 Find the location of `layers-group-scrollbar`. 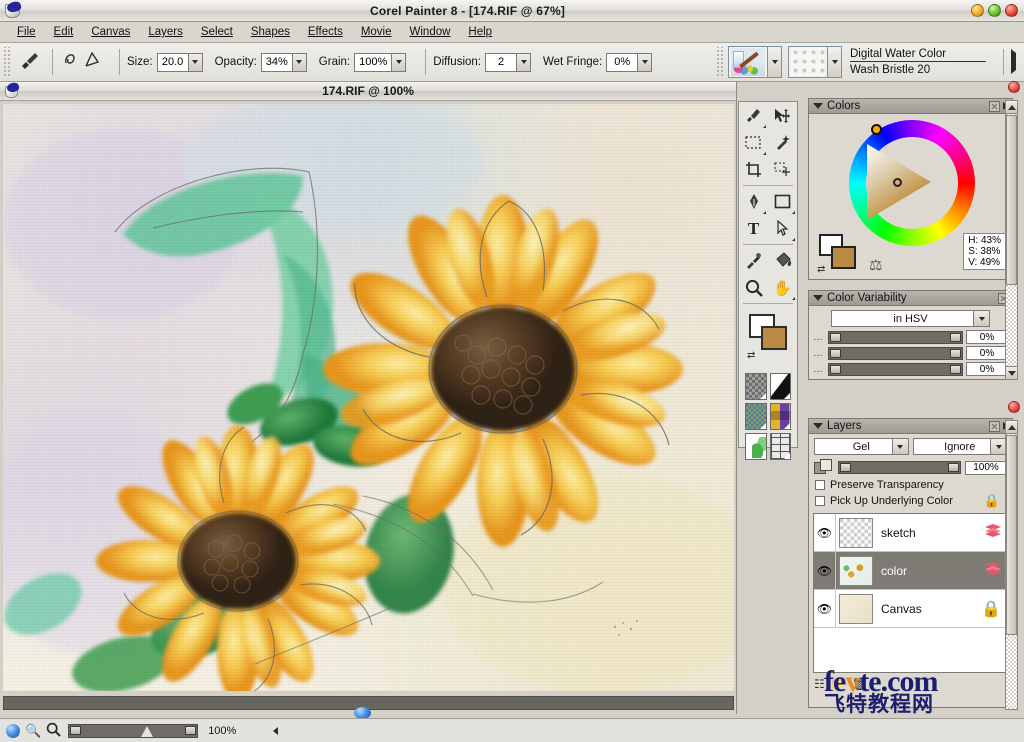

layers-group-scrollbar is located at coordinates (1011, 565).